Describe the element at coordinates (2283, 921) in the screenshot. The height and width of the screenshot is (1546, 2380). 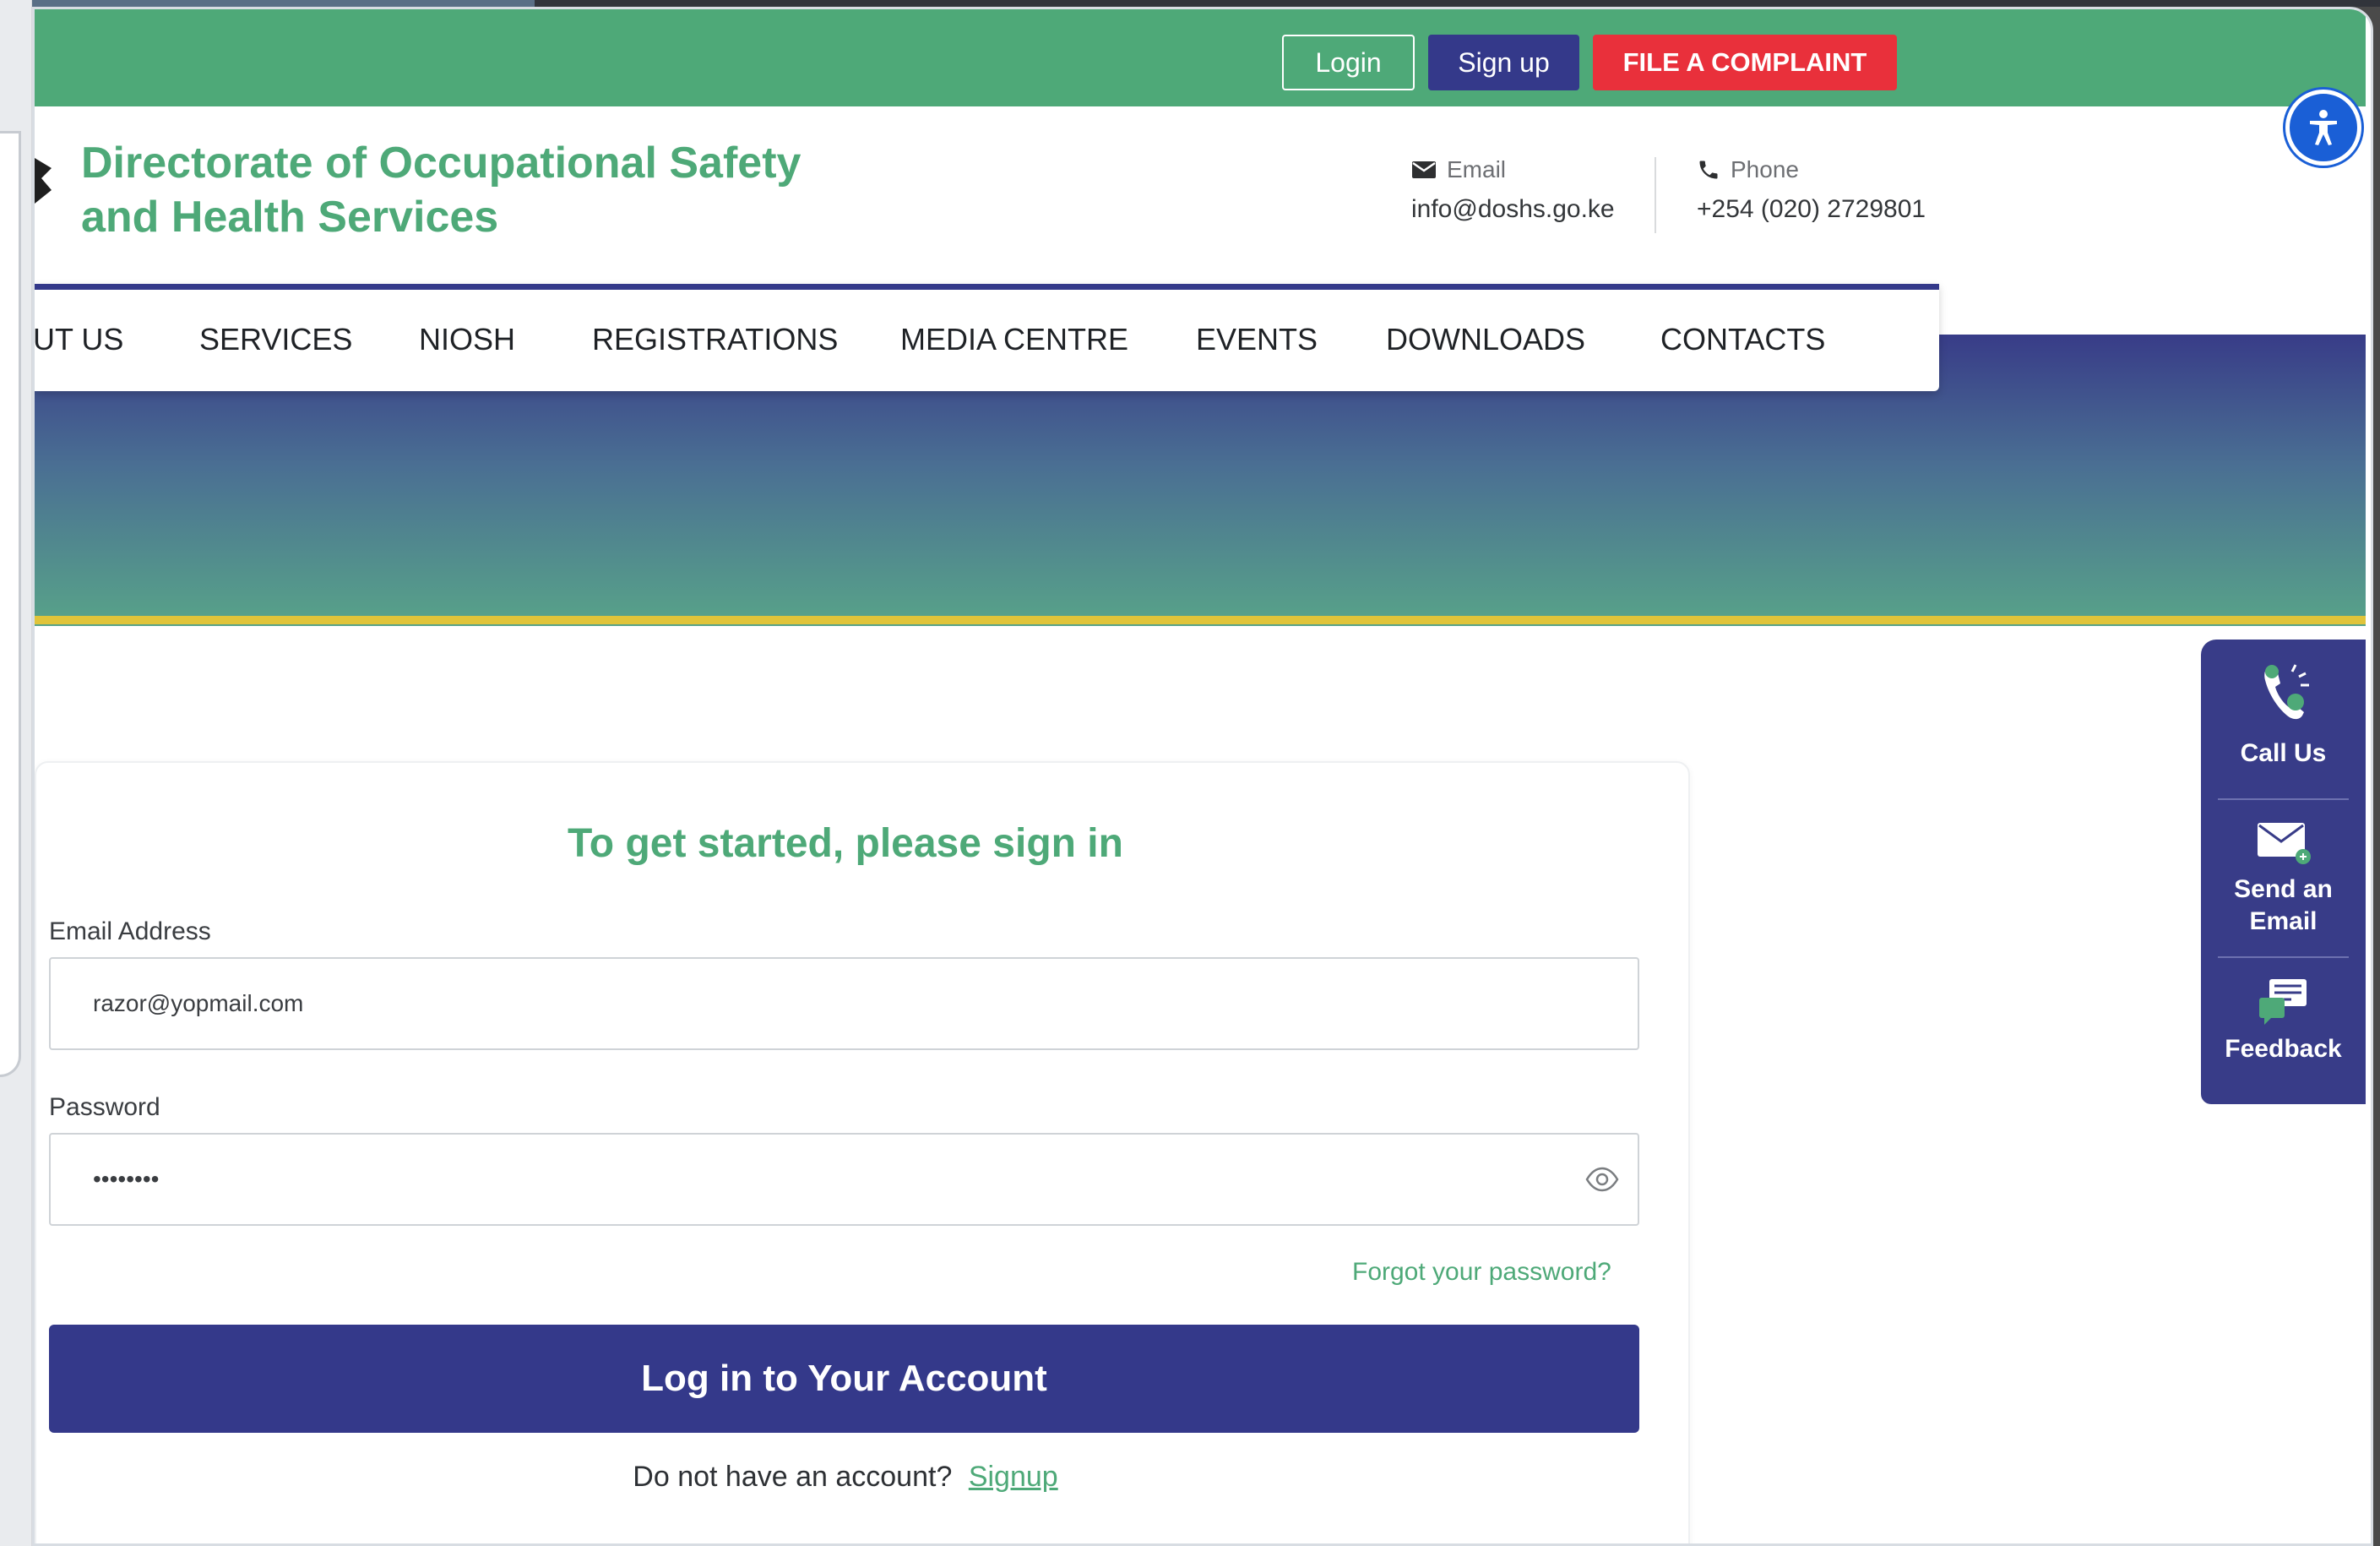
I see `send-email-label-line2: Email` at that location.